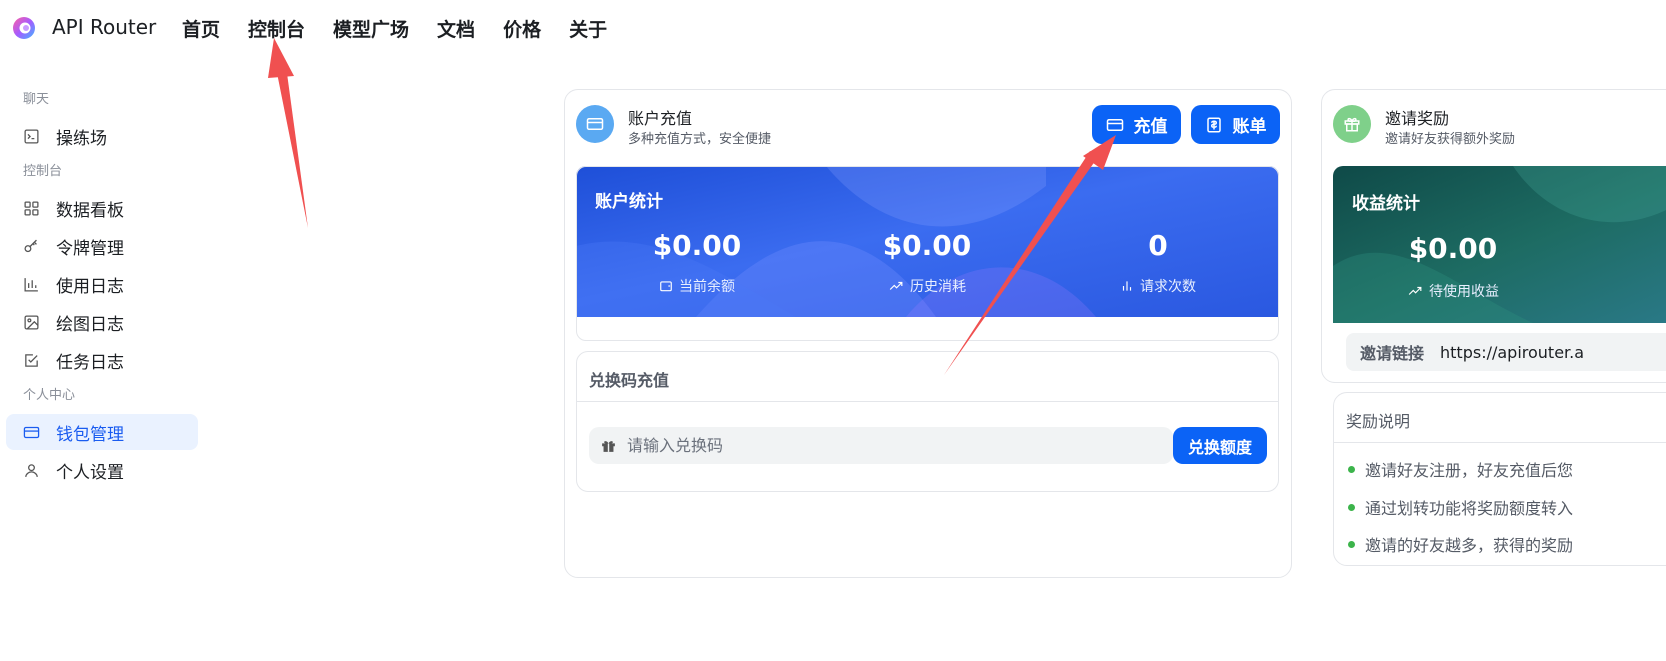 This screenshot has width=1666, height=661. I want to click on nav-docs: 文档, so click(456, 28).